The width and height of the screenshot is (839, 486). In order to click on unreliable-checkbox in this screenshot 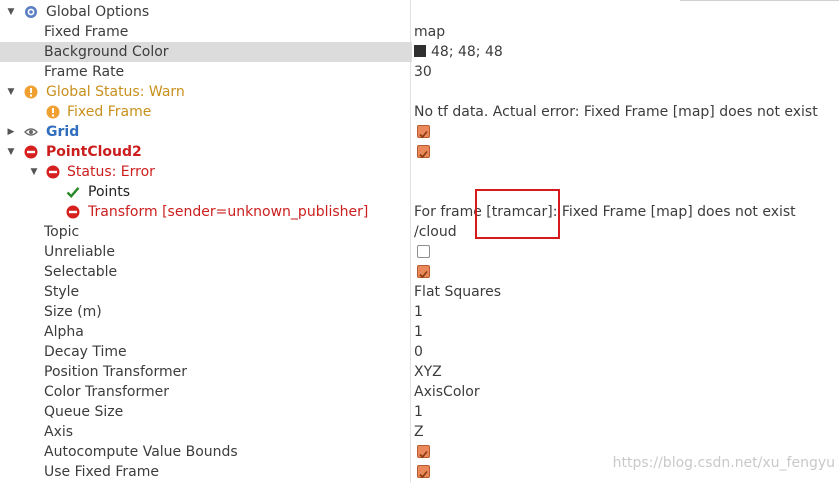, I will do `click(423, 251)`.